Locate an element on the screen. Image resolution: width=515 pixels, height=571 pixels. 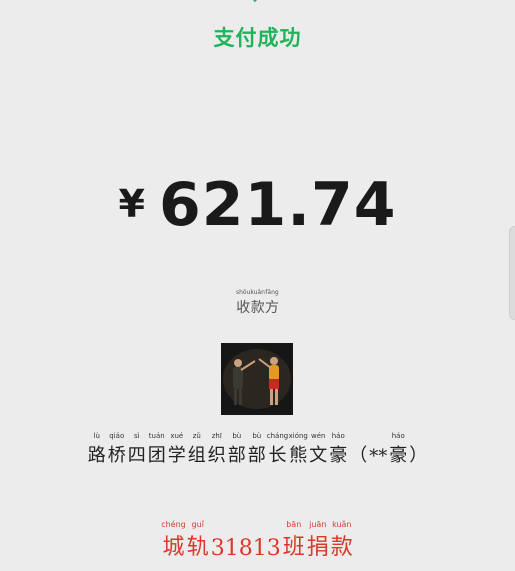
payee-name-pinyin: tuán is located at coordinates (156, 436).